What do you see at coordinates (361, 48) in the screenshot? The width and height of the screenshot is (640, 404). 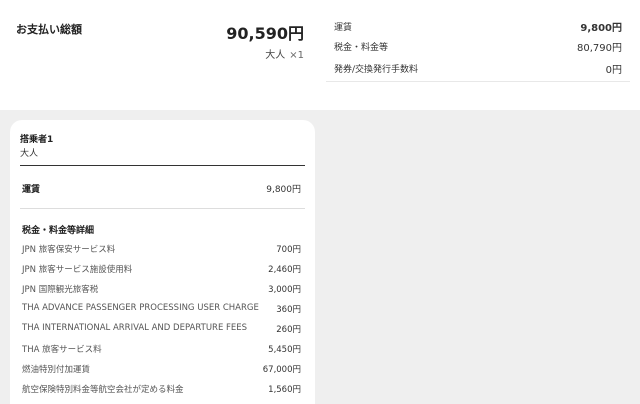 I see `summary-label: 税金・料金等` at bounding box center [361, 48].